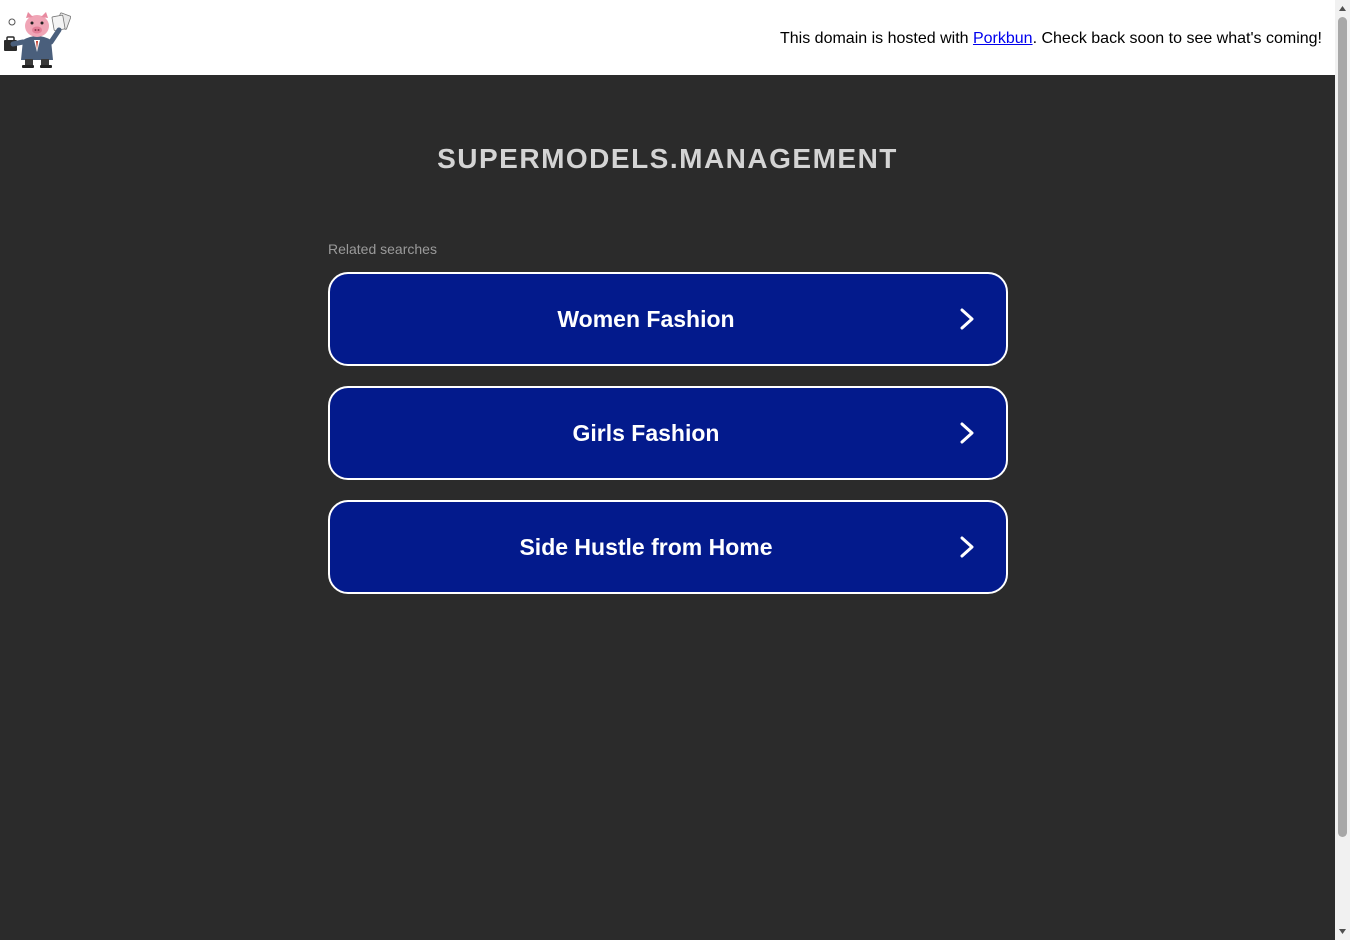  I want to click on search-button-label: Side Hustle from Home, so click(646, 547).